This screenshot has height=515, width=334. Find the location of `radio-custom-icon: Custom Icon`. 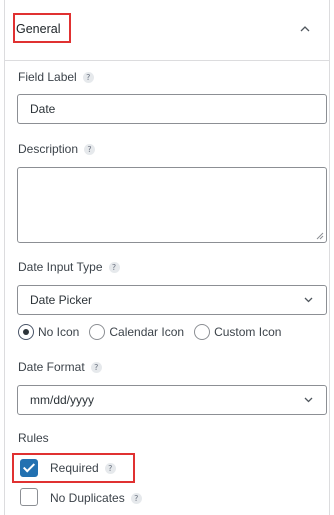

radio-custom-icon: Custom Icon is located at coordinates (237, 332).